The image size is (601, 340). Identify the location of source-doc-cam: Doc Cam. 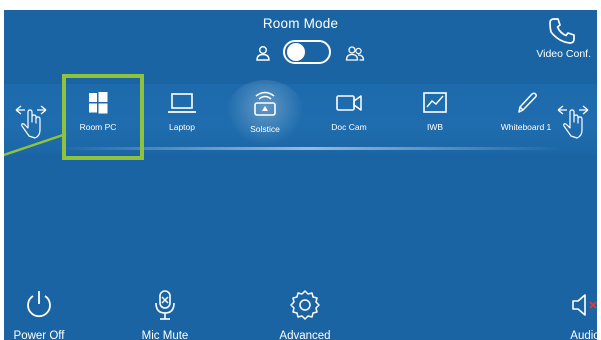
(349, 111).